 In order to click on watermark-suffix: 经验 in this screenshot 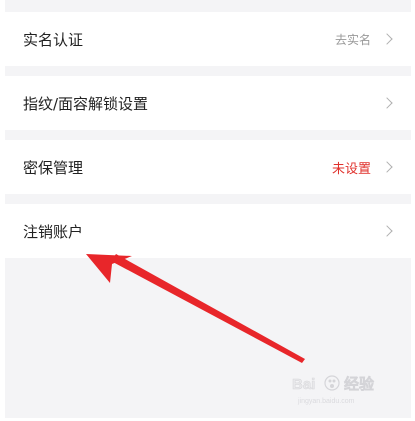, I will do `click(359, 384)`.